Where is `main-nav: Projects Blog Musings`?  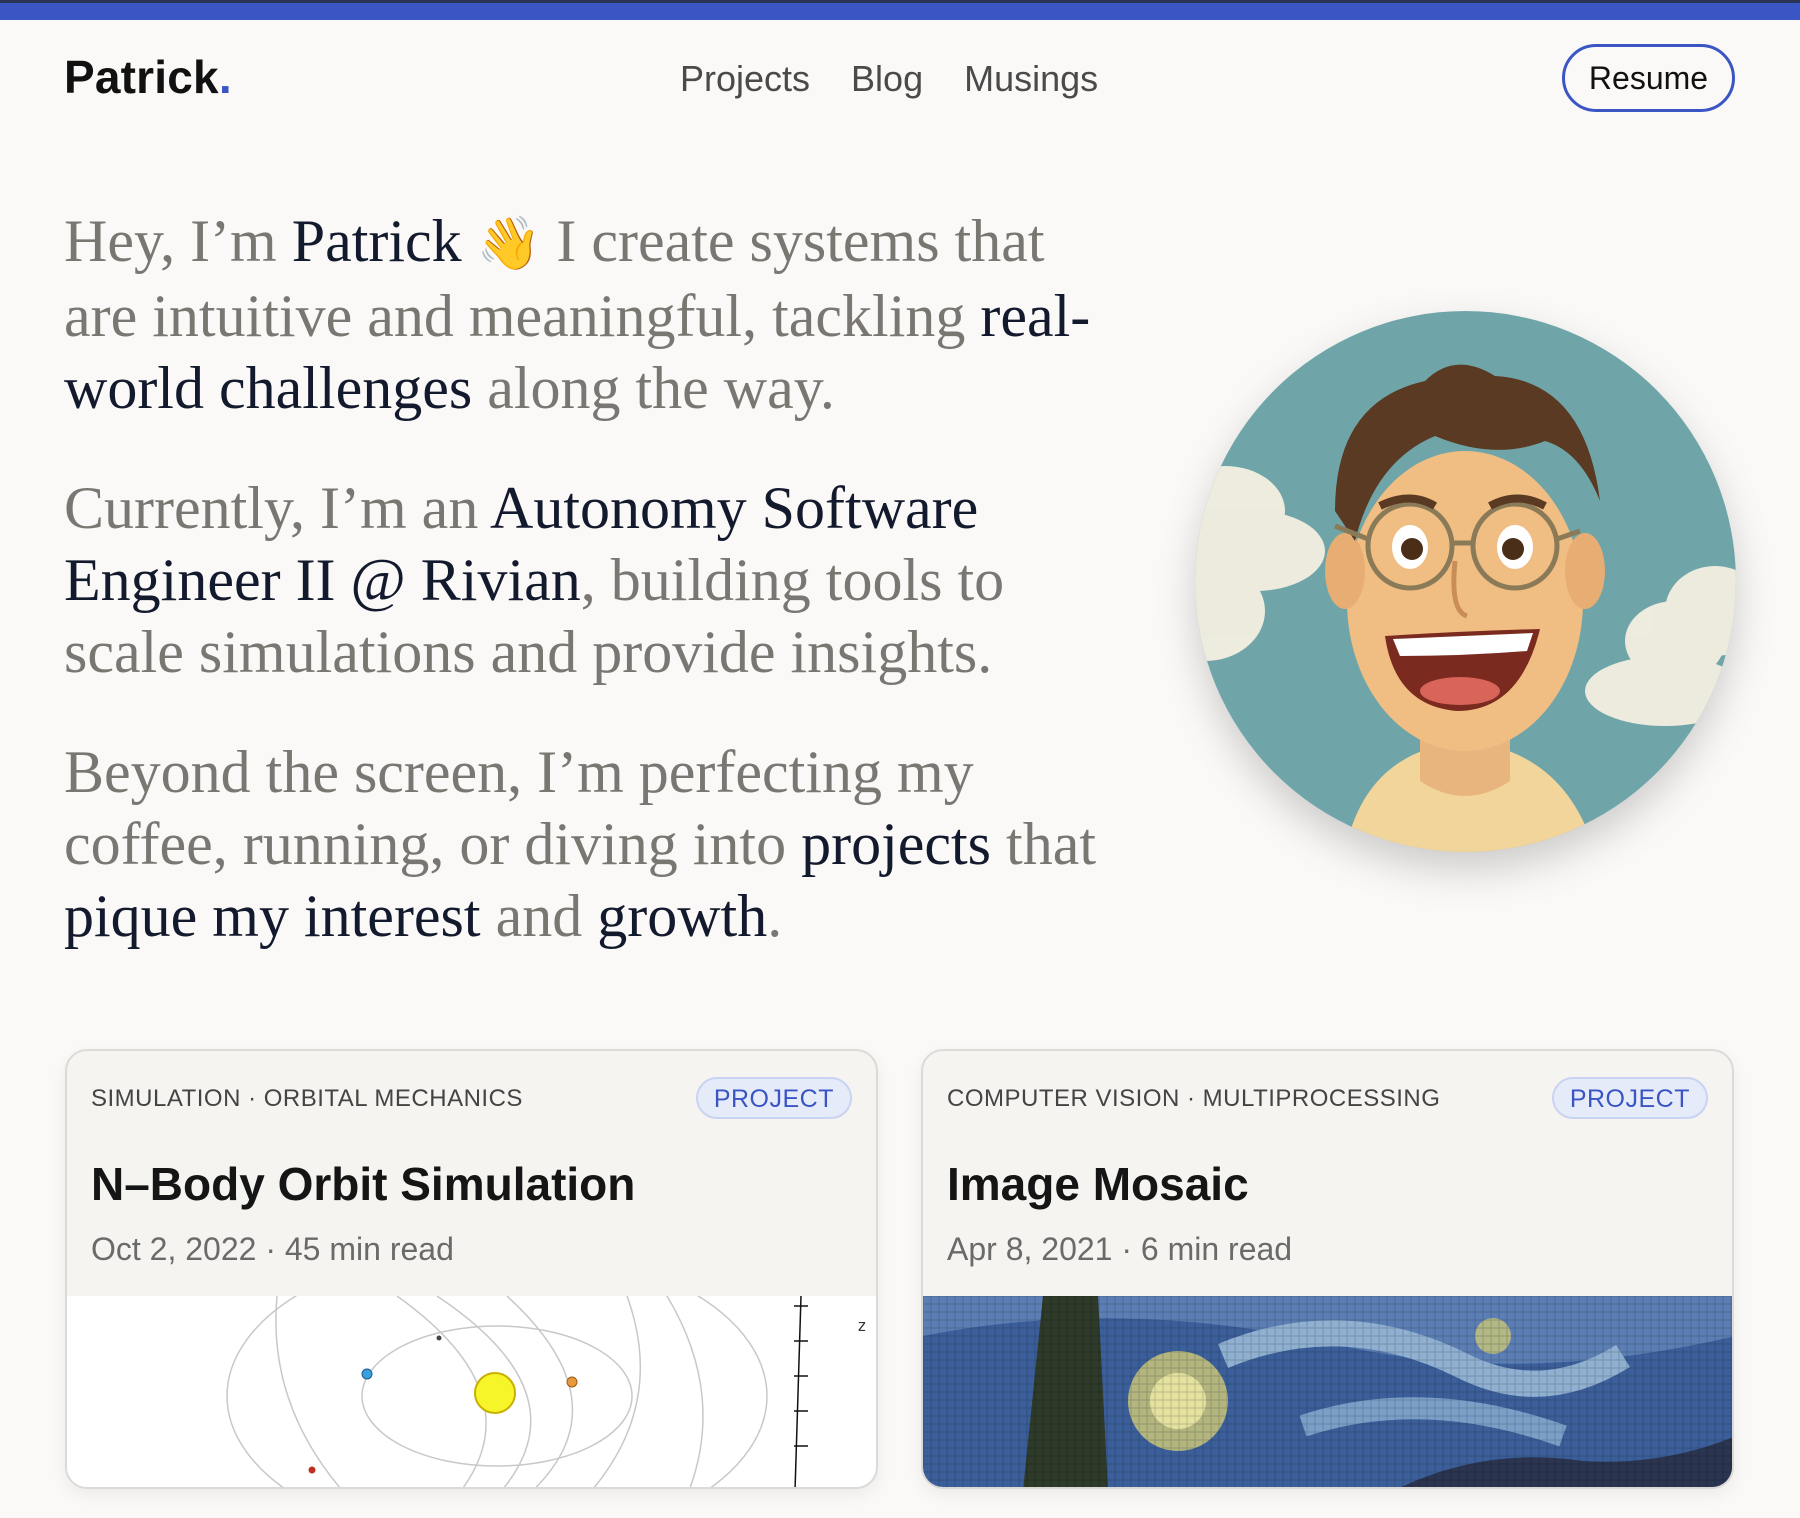 main-nav: Projects Blog Musings is located at coordinates (889, 79).